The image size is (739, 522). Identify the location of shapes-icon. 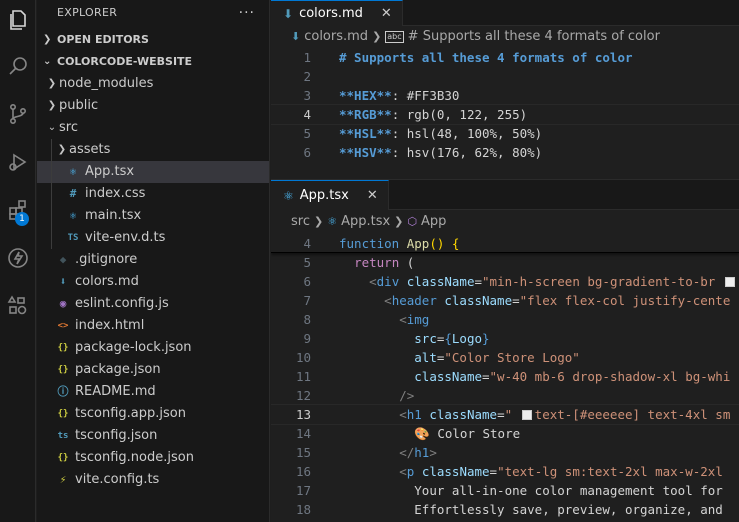
(18, 306).